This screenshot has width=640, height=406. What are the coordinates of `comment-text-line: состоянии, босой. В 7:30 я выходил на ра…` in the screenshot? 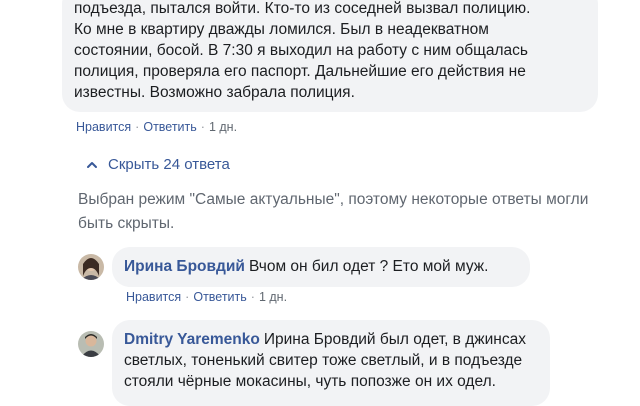 It's located at (301, 50).